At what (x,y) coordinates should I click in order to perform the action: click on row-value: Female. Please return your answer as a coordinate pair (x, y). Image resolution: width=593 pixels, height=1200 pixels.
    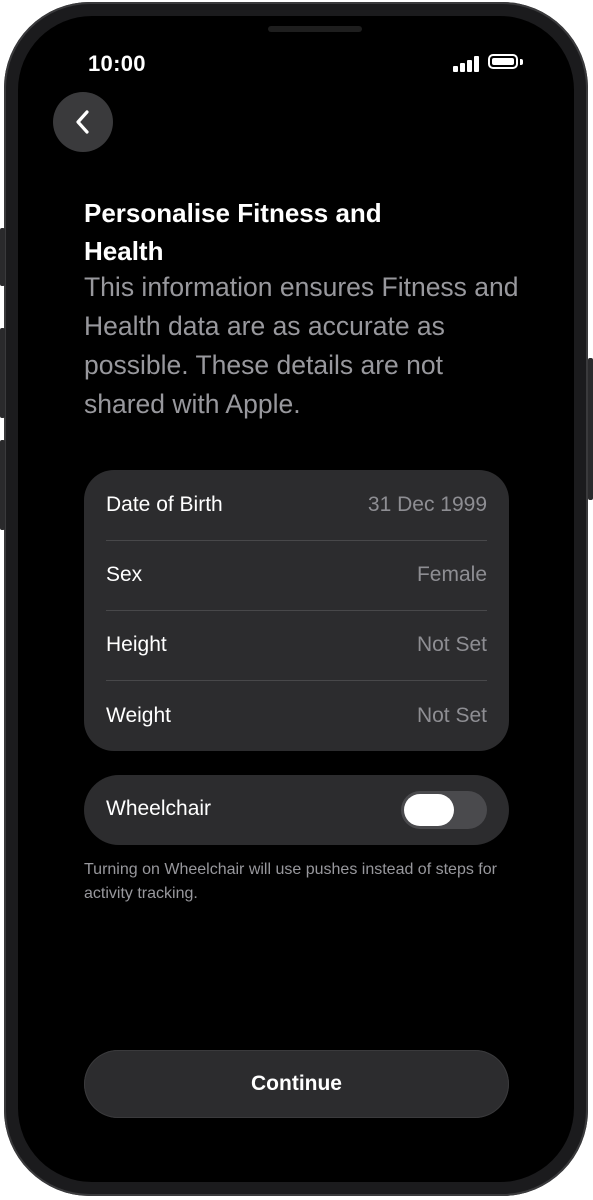
    Looking at the image, I should click on (451, 574).